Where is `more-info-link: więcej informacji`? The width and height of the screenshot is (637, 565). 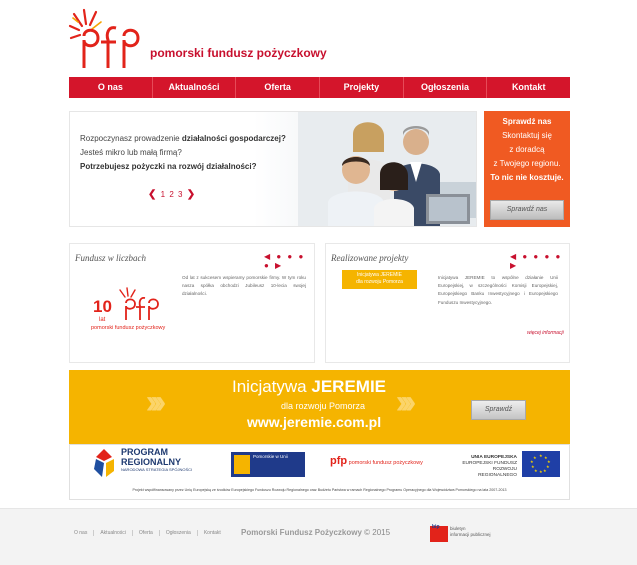
more-info-link: więcej informacji is located at coordinates (545, 333).